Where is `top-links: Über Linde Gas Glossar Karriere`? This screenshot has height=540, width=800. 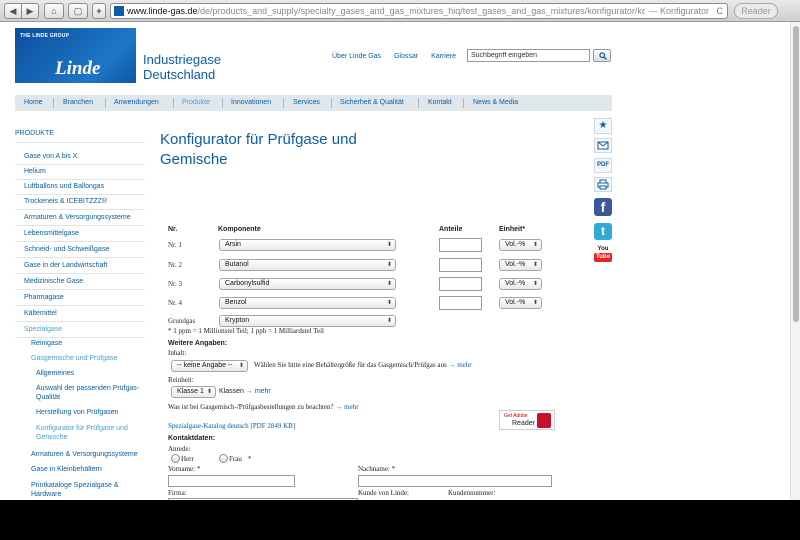 top-links: Über Linde Gas Glossar Karriere is located at coordinates (399, 56).